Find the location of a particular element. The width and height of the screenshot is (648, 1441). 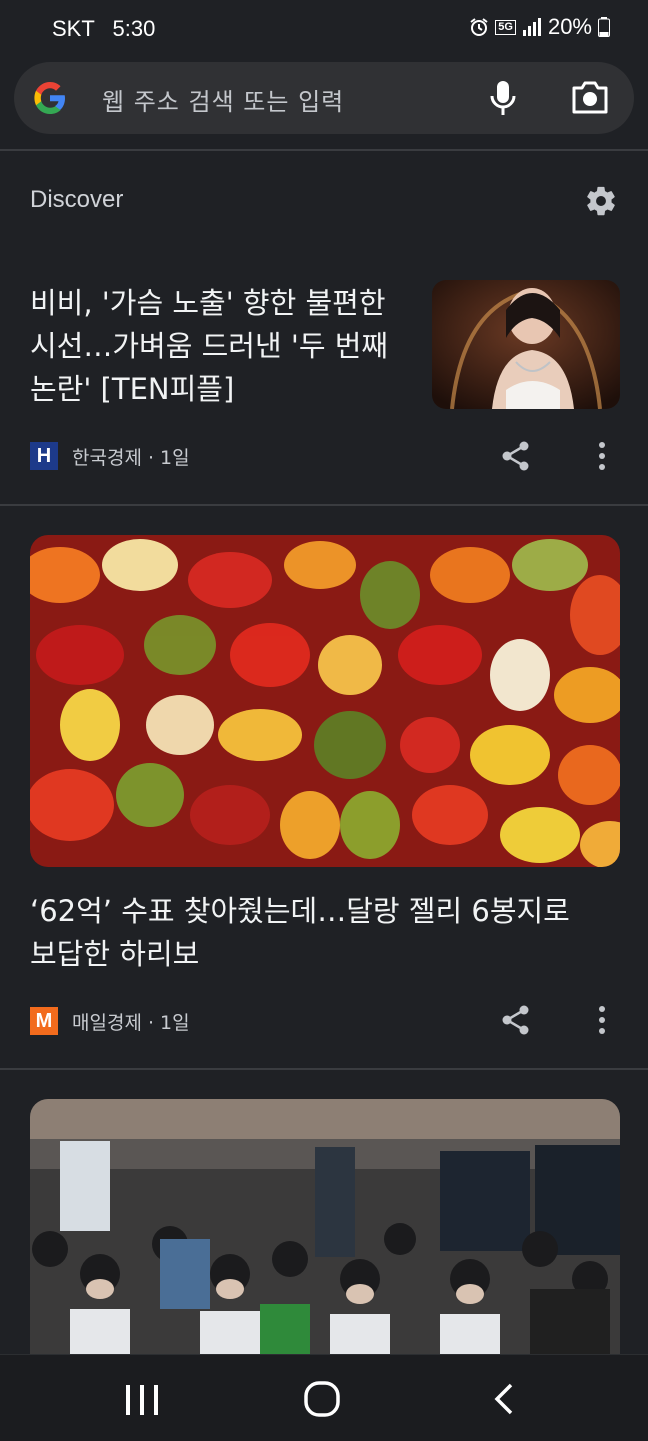

title-line: 논란' [TEN피플] is located at coordinates (132, 389).